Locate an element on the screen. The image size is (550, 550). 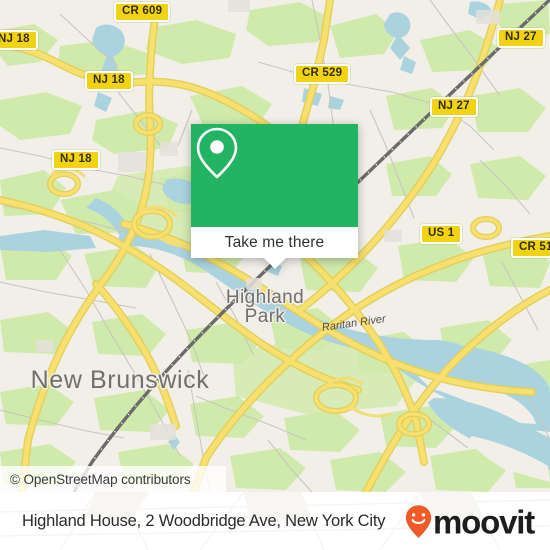
shield-nj-18-nw: NJ 18 is located at coordinates (19, 40).